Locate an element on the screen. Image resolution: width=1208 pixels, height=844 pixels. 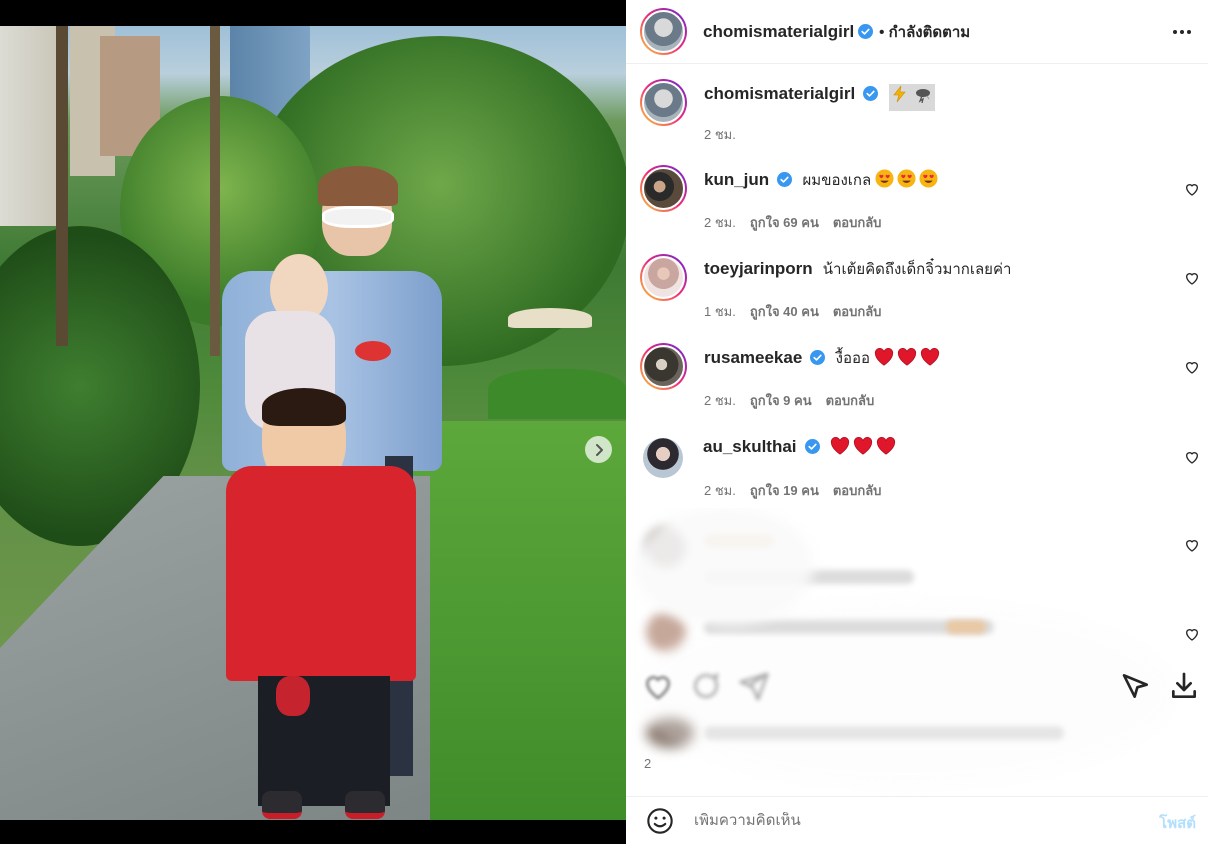
comment-composer: โพสต์ is located at coordinates (917, 820).